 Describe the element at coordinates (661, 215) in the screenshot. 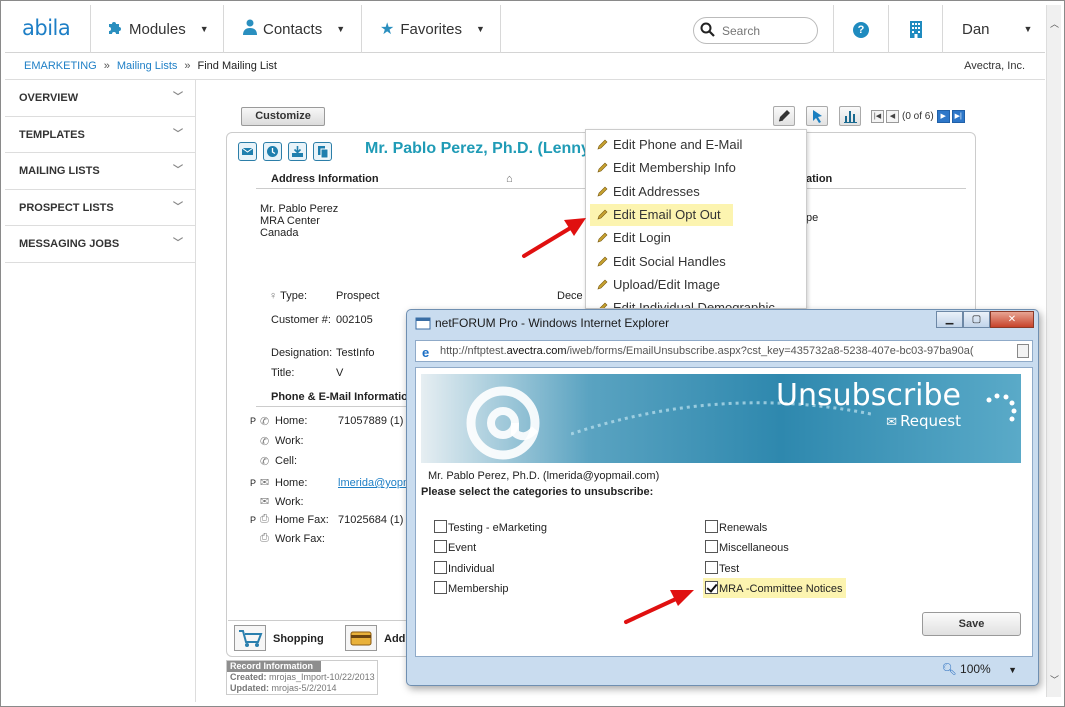

I see `menu-item-edit-email-opt-out: Edit Email Opt Out` at that location.